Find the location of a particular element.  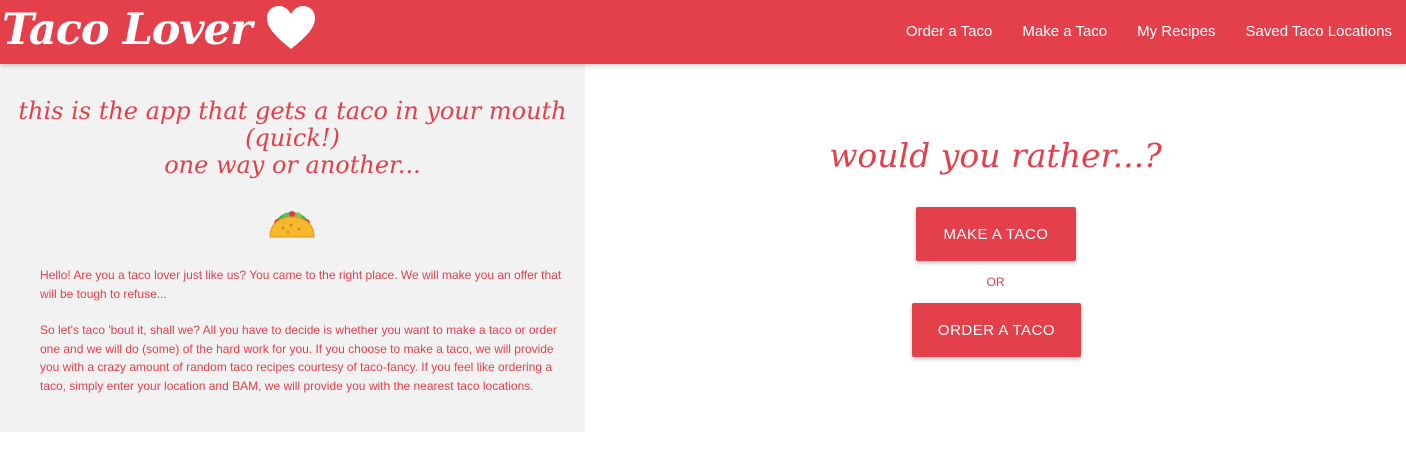

order-a-taco-button: ORDER A TACO is located at coordinates (996, 330).